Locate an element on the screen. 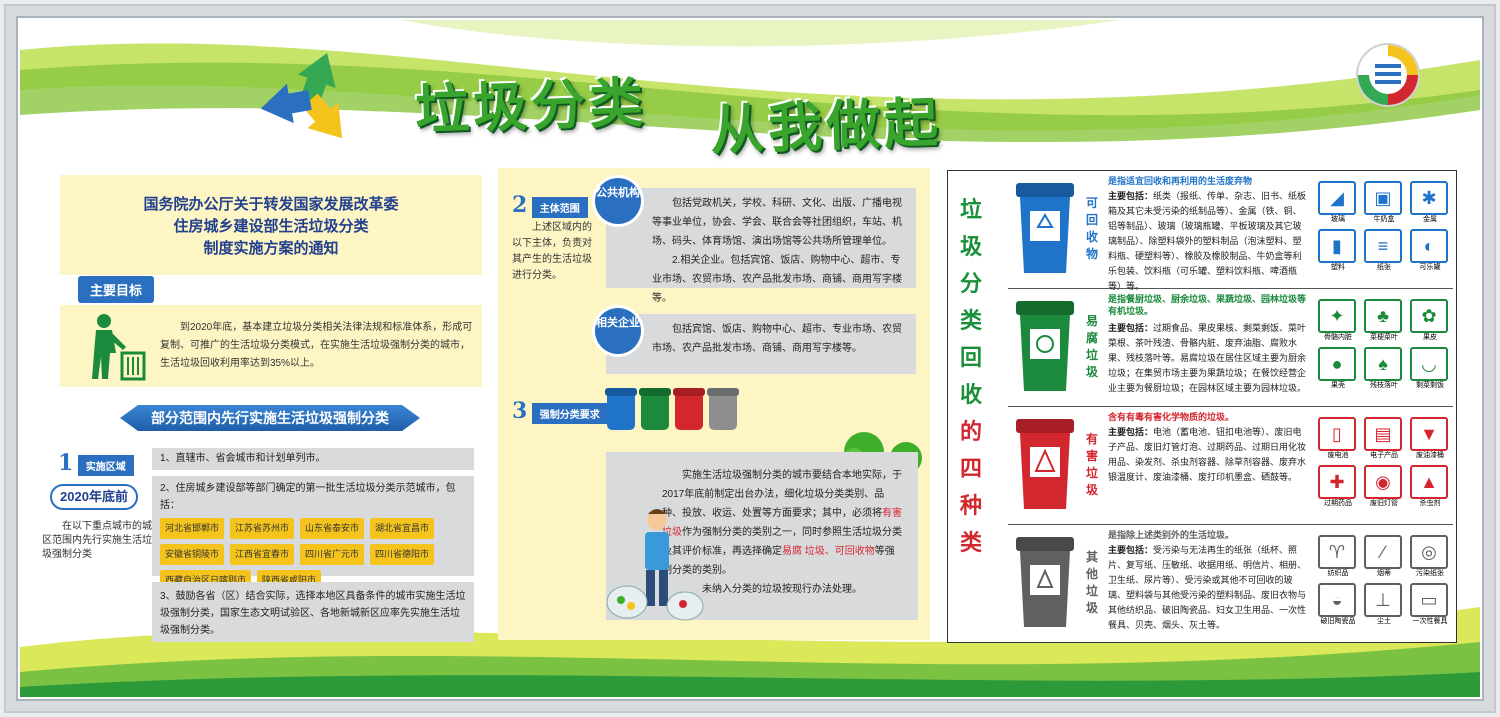 The image size is (1500, 717). fruit-shell-icon: ● 果壳 is located at coordinates (1338, 369).